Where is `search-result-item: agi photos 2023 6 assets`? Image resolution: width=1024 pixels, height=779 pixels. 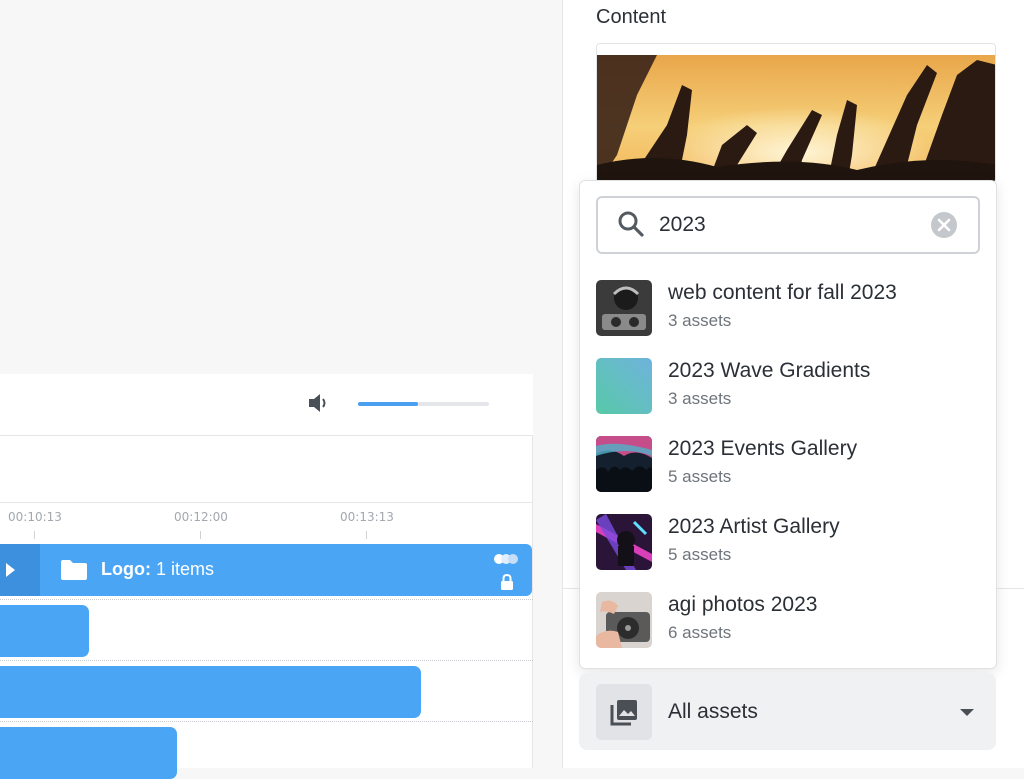 search-result-item: agi photos 2023 6 assets is located at coordinates (788, 630).